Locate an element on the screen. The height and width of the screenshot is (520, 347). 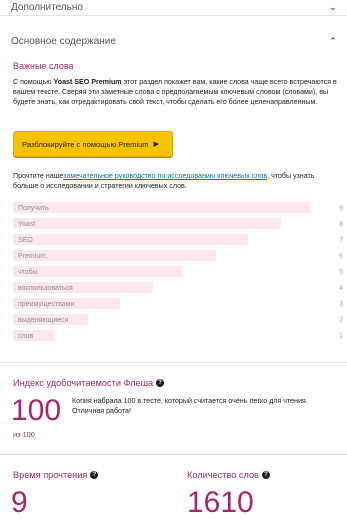
word-label: преимуществами is located at coordinates (46, 304).